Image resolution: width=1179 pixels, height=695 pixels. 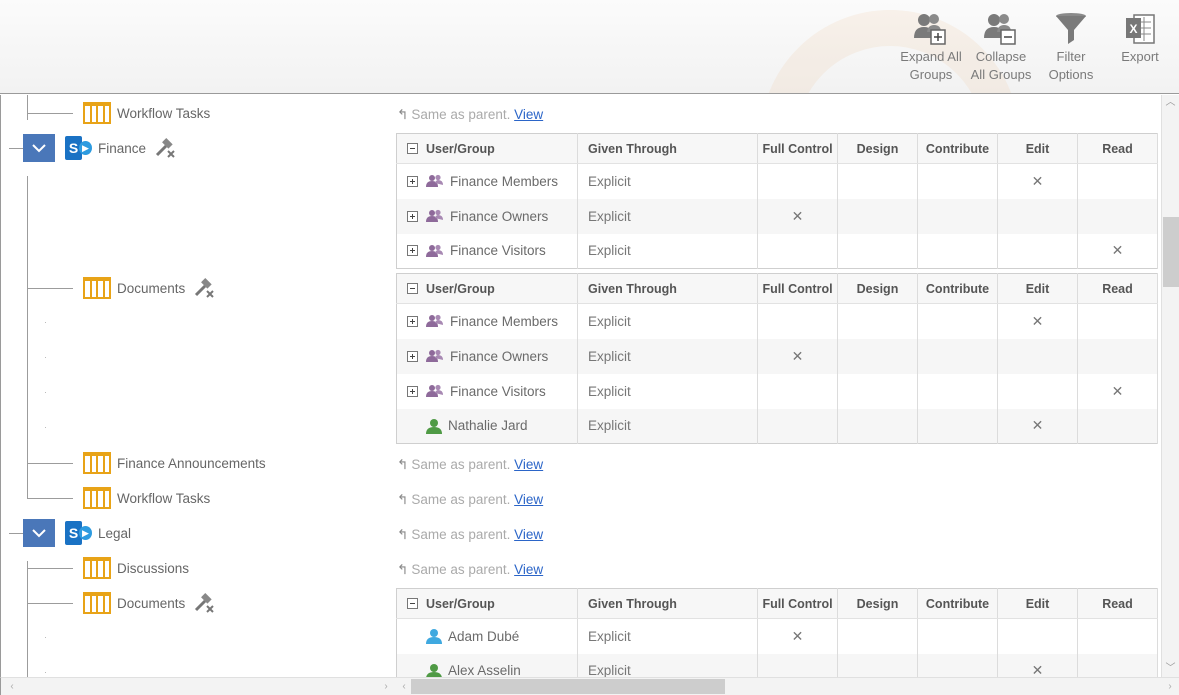 I want to click on collapse-finance-button, so click(x=39, y=148).